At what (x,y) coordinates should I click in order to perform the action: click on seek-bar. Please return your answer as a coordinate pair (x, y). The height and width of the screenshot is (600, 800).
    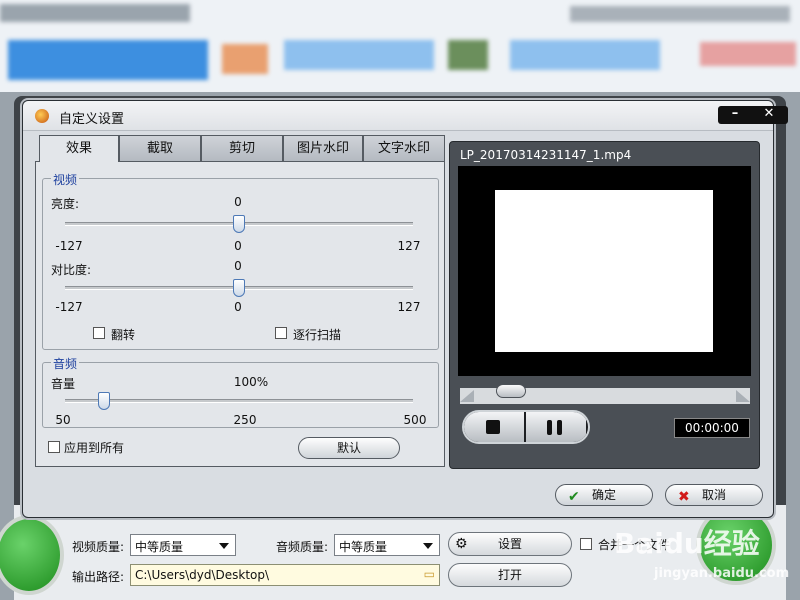
    Looking at the image, I should click on (605, 394).